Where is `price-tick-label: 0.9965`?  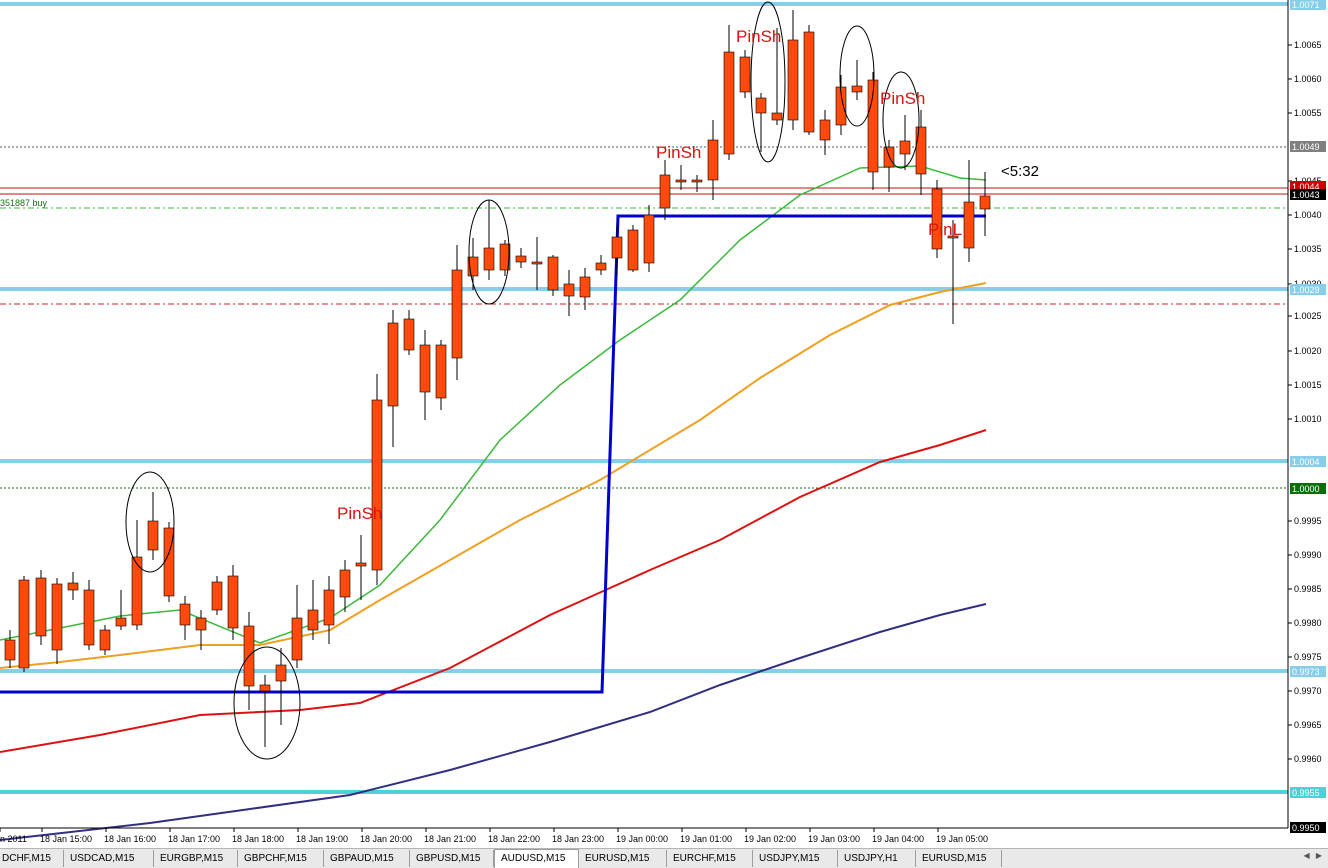 price-tick-label: 0.9965 is located at coordinates (1308, 725).